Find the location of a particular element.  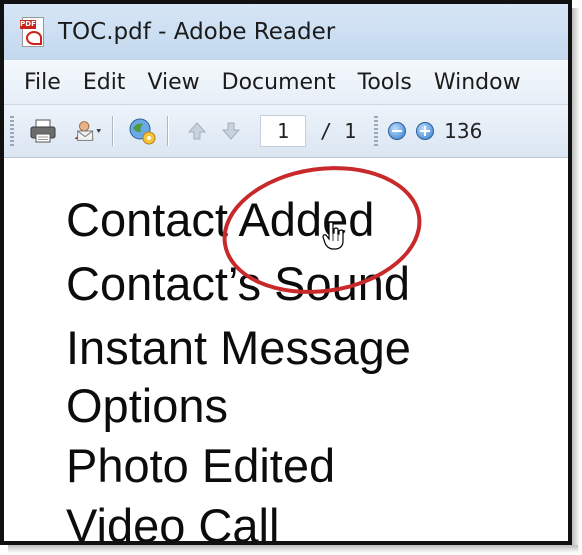

frame-shadow-bottom is located at coordinates (293, 549).